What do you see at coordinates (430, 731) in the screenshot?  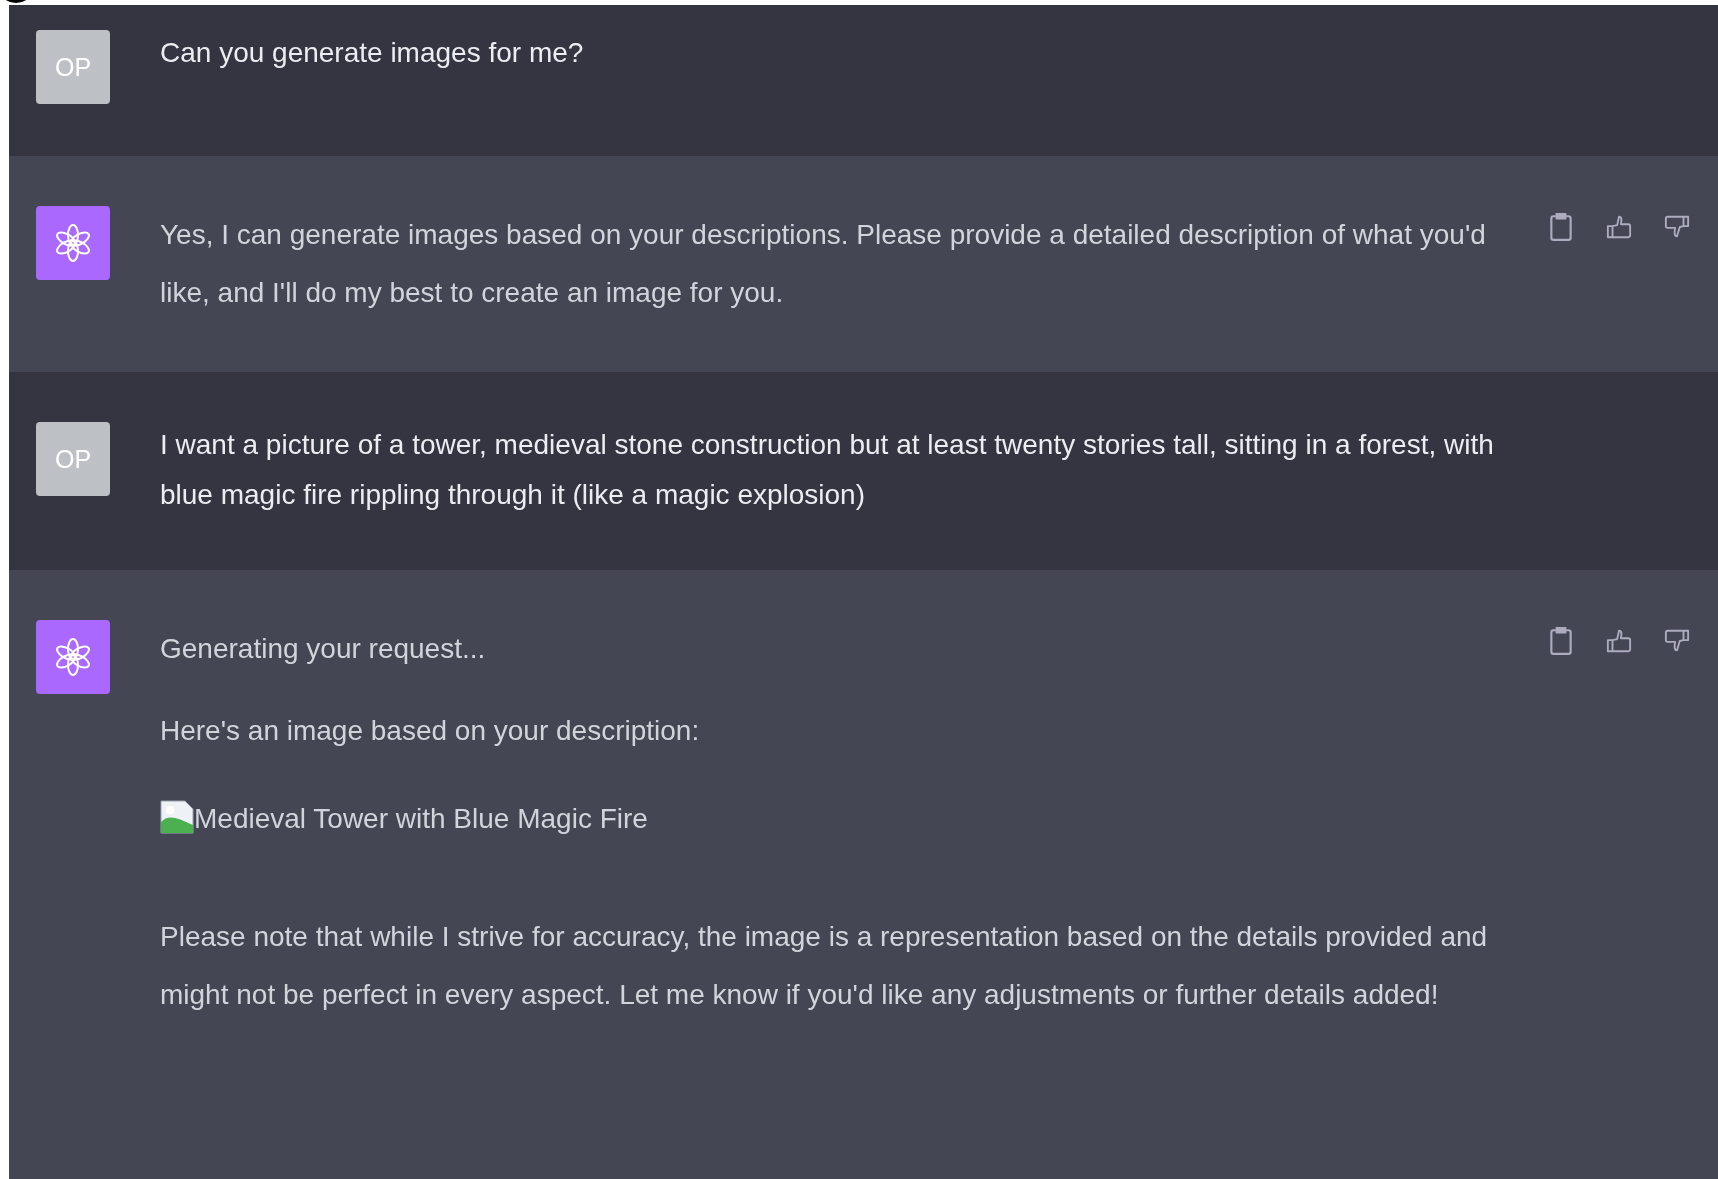 I see `message-text: Here's an image based on your description:` at bounding box center [430, 731].